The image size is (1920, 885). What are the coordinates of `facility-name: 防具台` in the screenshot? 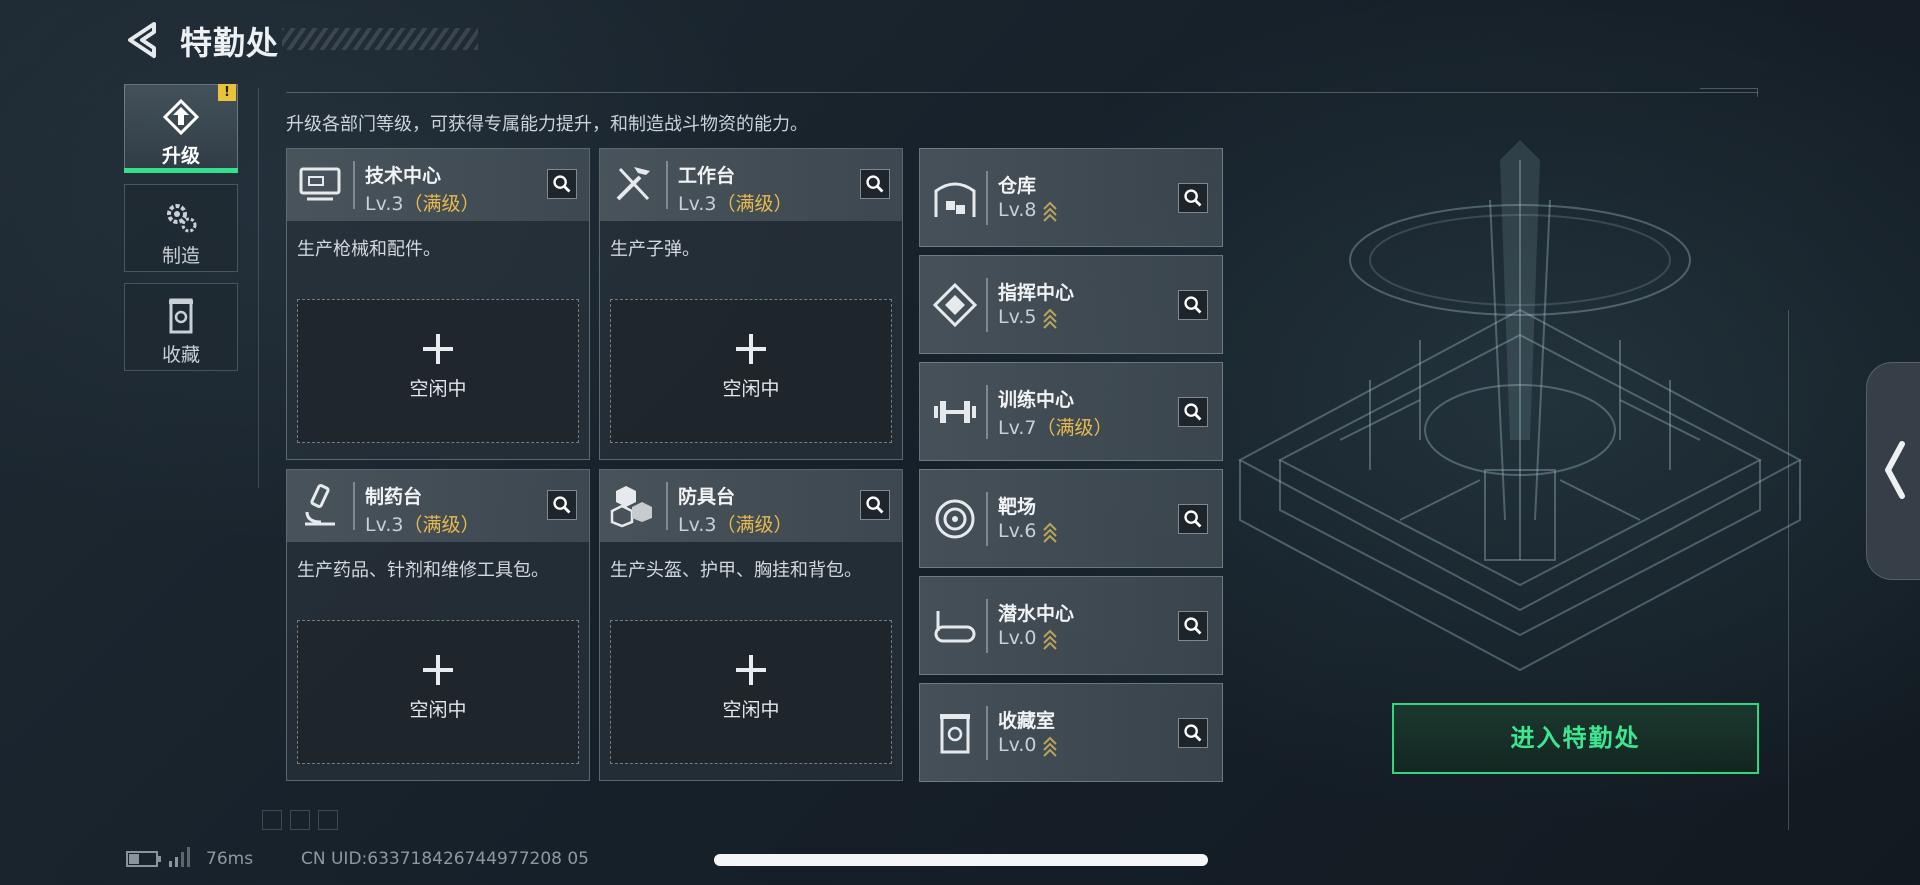 It's located at (707, 497).